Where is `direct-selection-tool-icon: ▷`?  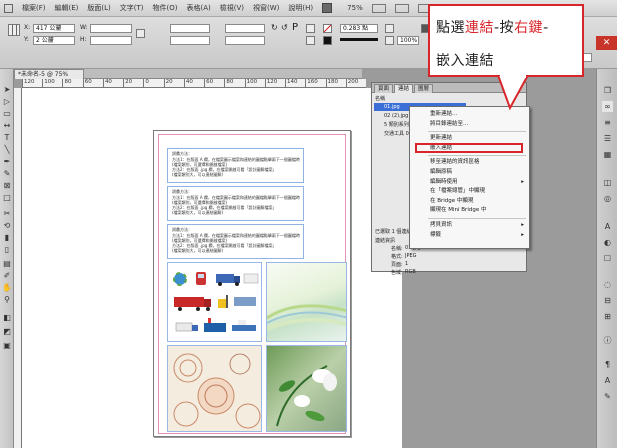 direct-selection-tool-icon: ▷ is located at coordinates (7, 102).